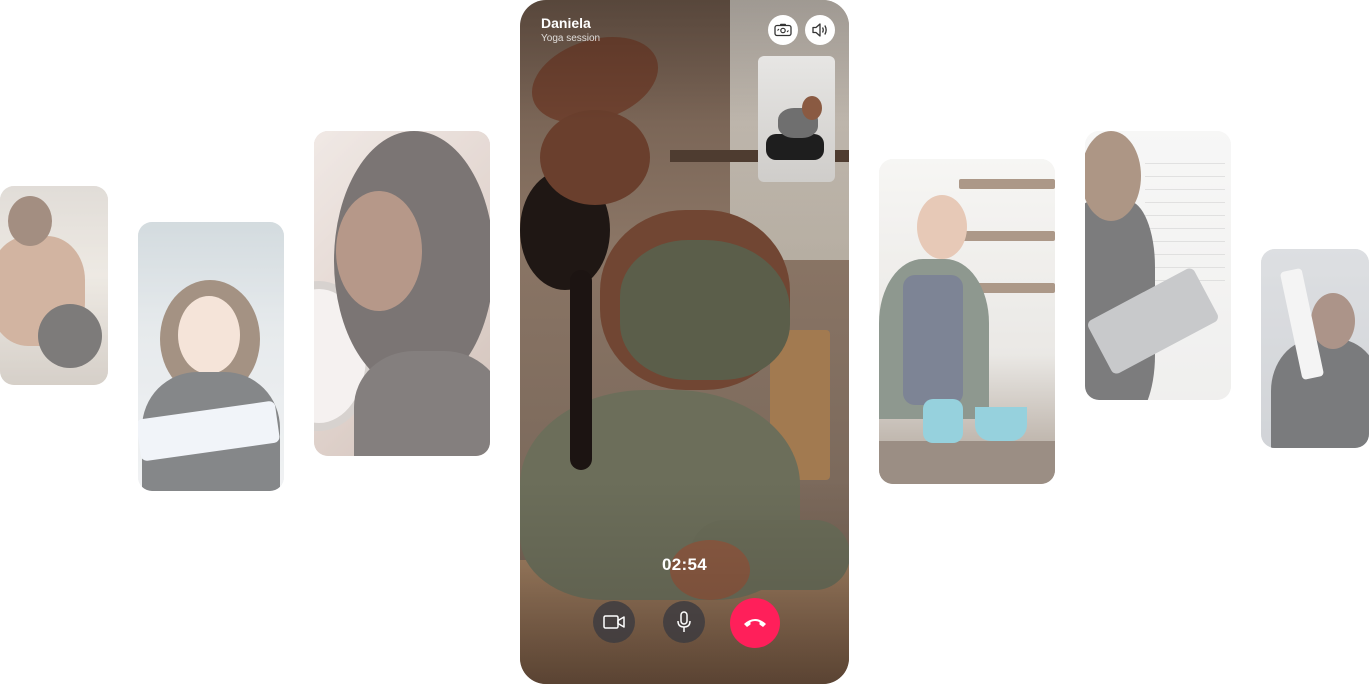 This screenshot has height=684, width=1369. Describe the element at coordinates (54, 285) in the screenshot. I see `preview-card-gym` at that location.